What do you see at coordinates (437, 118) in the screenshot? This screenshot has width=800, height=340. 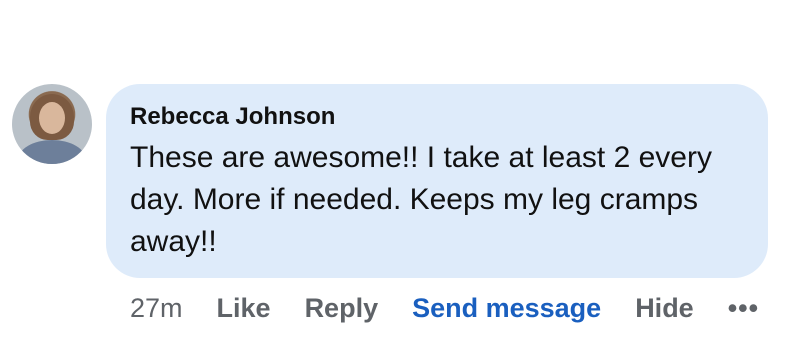 I see `author-name: Rebecca Johnson` at bounding box center [437, 118].